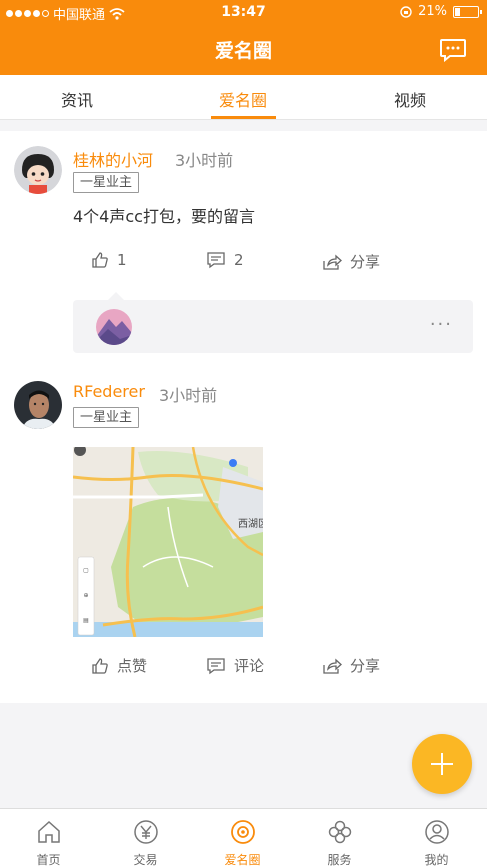 This screenshot has height=866, width=487. I want to click on bottom-tabbar: 首页 交易 爱名圈 服务 我的, so click(243, 837).